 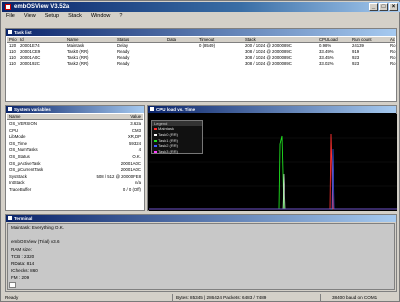 I want to click on variable-name: SysStack, so click(x=18, y=176).